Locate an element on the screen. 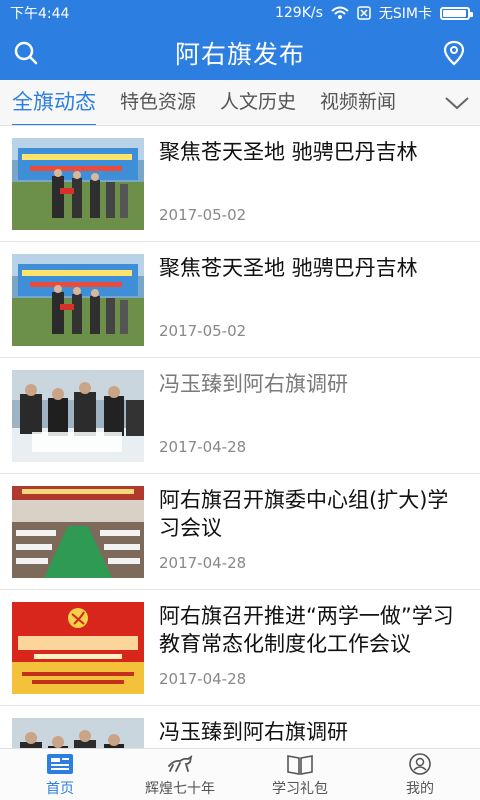  news-title: 阿右旗召开推进“两学一做”学习教育常态化制度化工作会议 is located at coordinates (306, 630).